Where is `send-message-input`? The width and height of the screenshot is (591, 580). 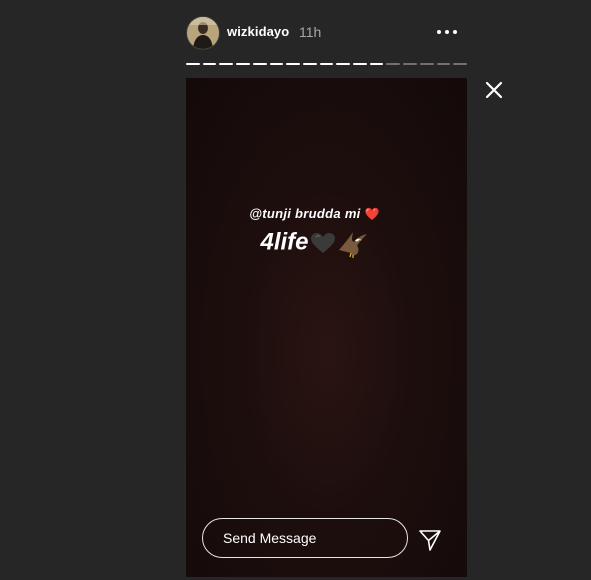
send-message-input is located at coordinates (305, 538).